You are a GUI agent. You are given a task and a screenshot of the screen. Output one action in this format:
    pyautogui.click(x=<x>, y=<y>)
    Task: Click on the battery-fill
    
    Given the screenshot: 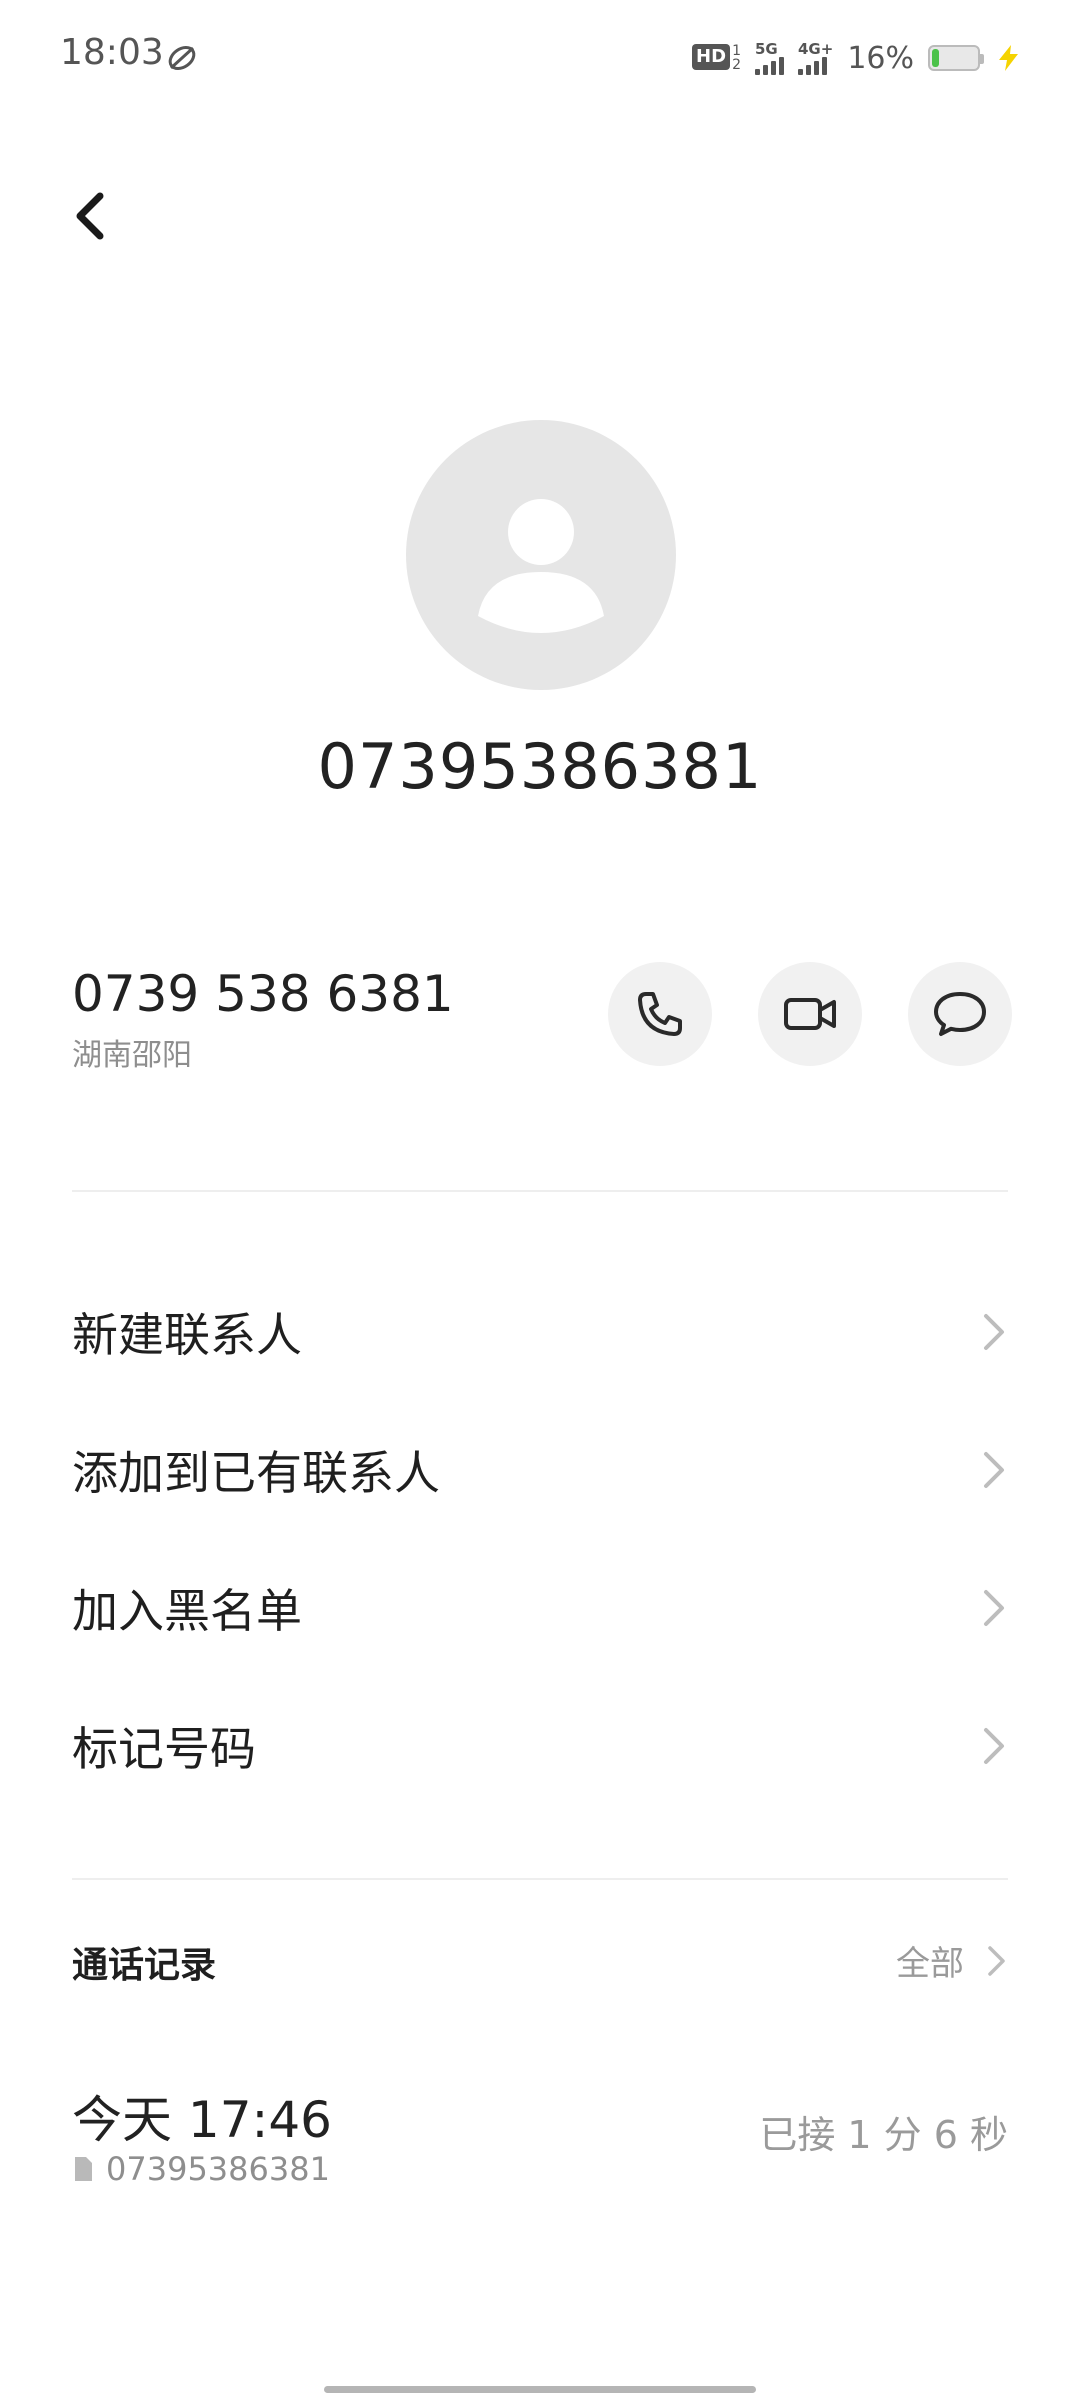 What is the action you would take?
    pyautogui.click(x=936, y=58)
    